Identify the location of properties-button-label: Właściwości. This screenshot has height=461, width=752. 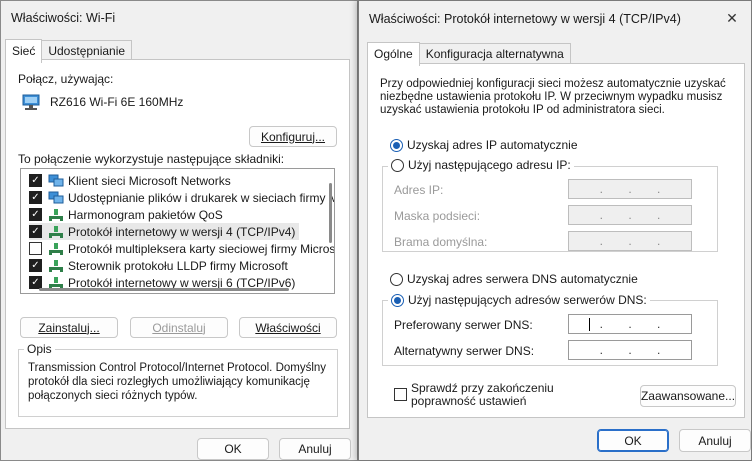
(288, 327).